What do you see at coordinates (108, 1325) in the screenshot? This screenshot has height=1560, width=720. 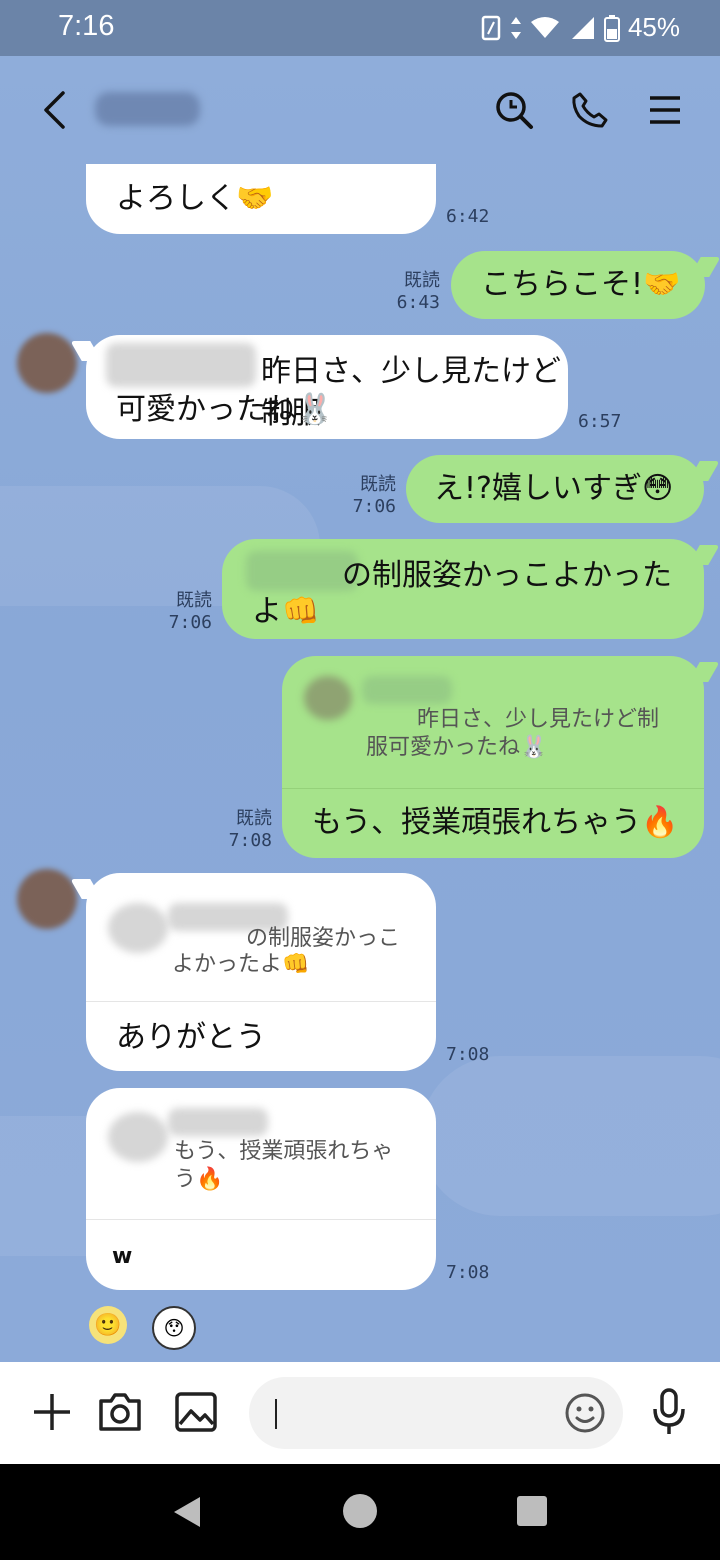 I see `reaction-smile: 🙂` at bounding box center [108, 1325].